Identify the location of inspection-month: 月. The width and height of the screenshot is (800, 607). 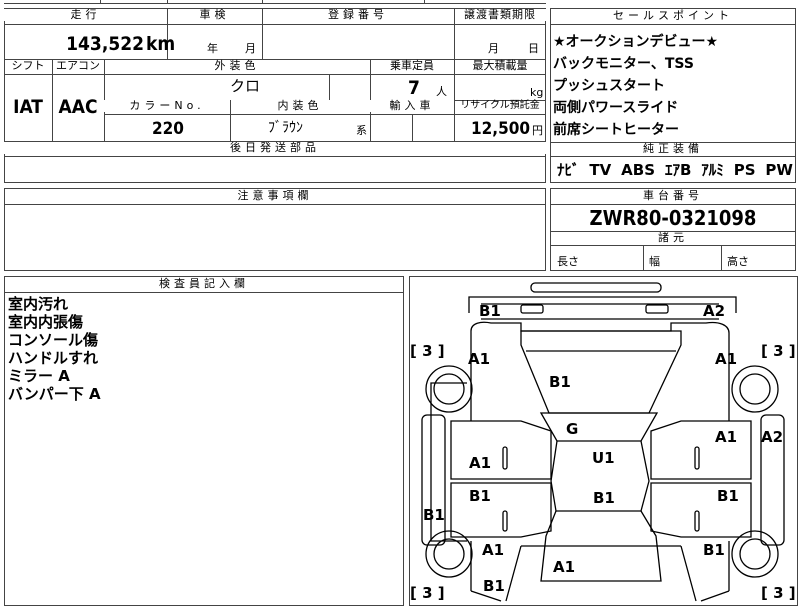
(250, 48).